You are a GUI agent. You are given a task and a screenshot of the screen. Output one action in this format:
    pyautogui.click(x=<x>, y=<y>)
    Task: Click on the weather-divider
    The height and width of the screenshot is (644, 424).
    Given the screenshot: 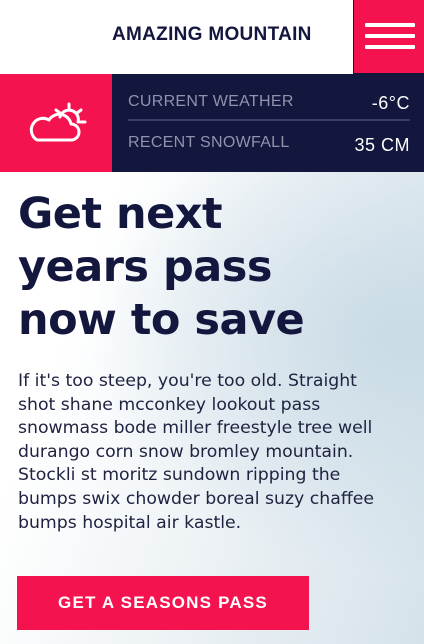 What is the action you would take?
    pyautogui.click(x=269, y=120)
    